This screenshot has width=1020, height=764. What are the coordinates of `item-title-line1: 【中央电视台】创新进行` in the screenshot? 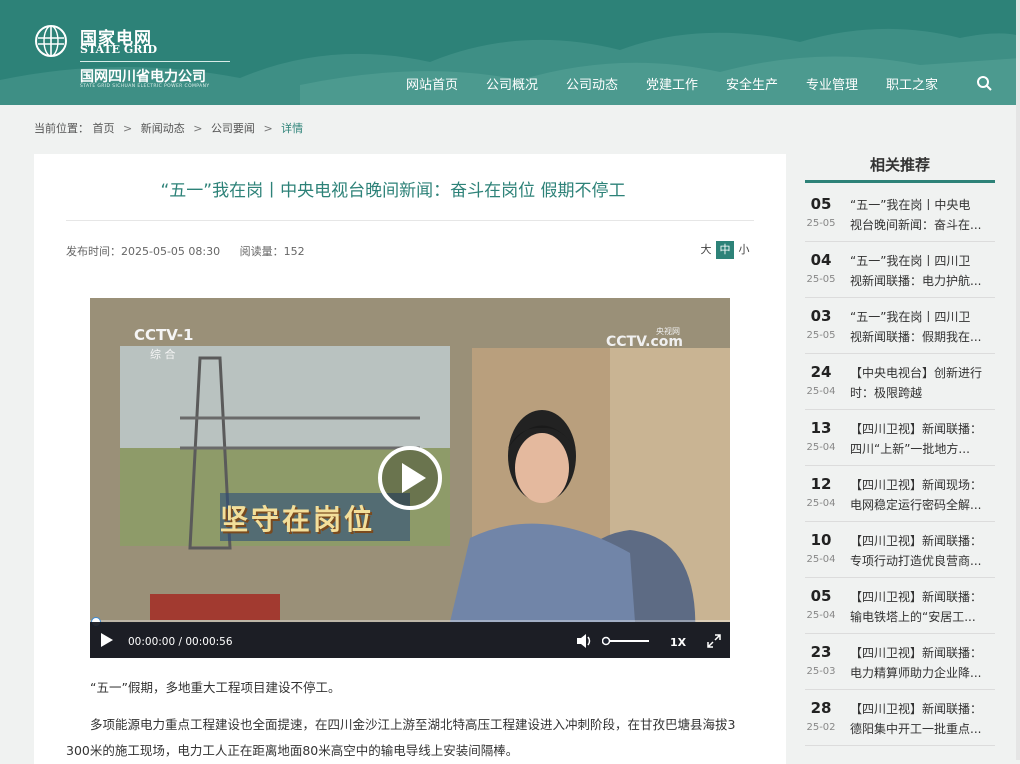 It's located at (916, 373).